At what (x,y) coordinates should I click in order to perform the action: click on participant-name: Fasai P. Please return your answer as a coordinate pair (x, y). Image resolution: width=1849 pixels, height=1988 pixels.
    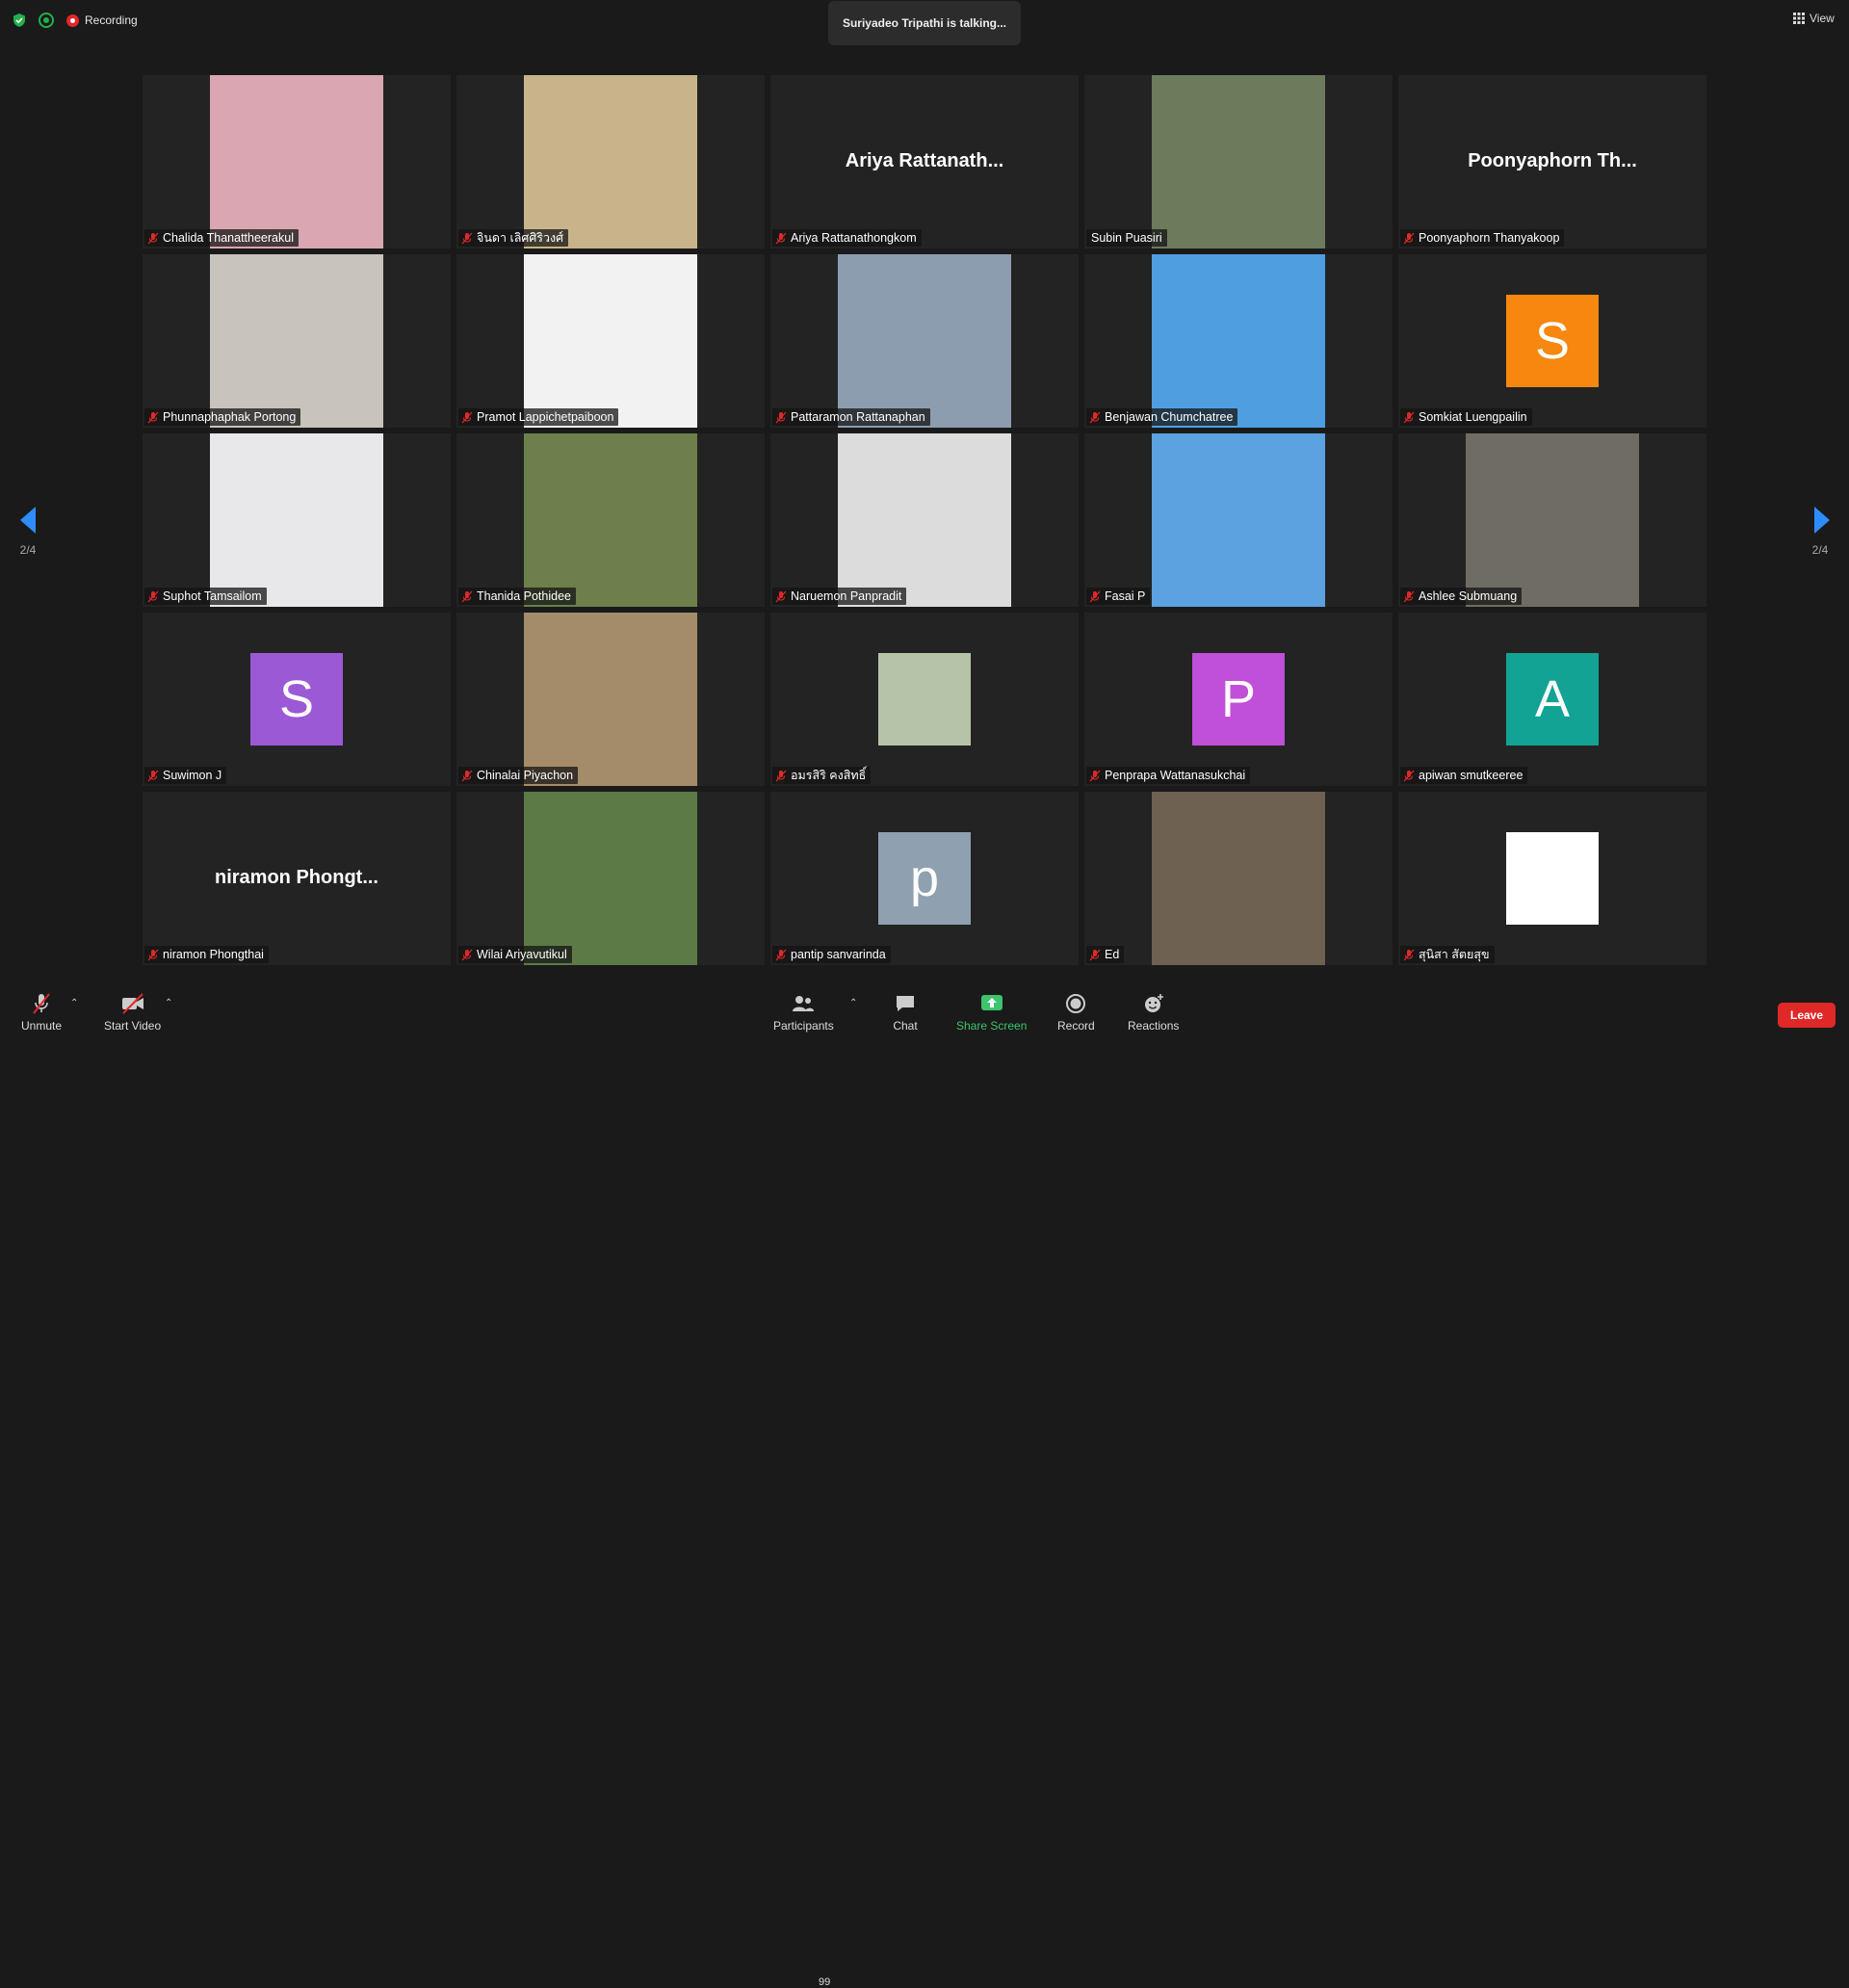
    Looking at the image, I should click on (1125, 596).